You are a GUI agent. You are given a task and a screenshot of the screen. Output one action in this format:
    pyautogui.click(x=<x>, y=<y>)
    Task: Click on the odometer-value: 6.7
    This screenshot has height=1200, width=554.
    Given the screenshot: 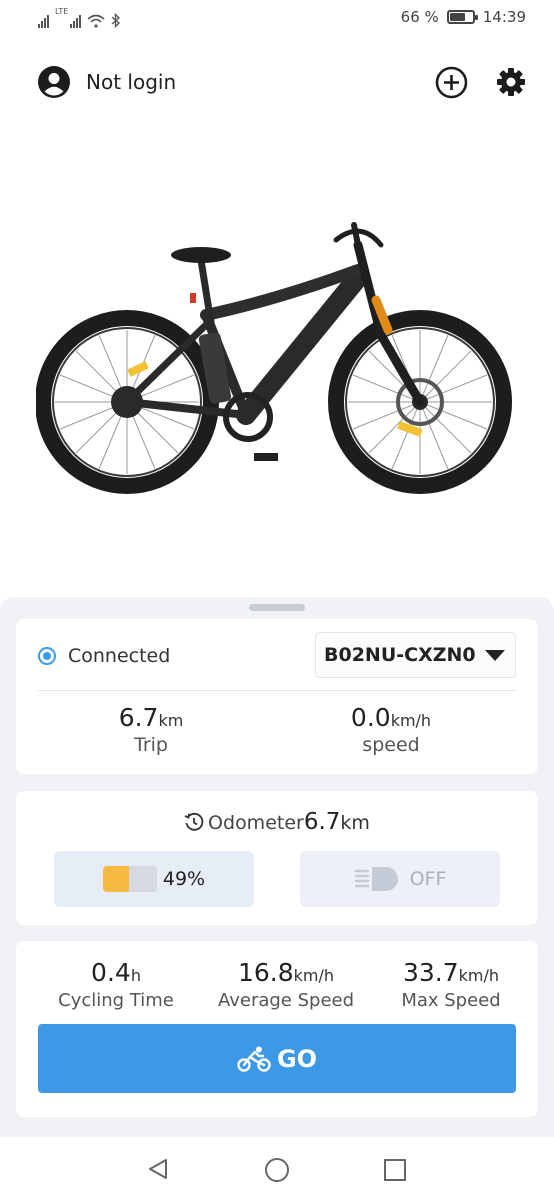 What is the action you would take?
    pyautogui.click(x=322, y=822)
    